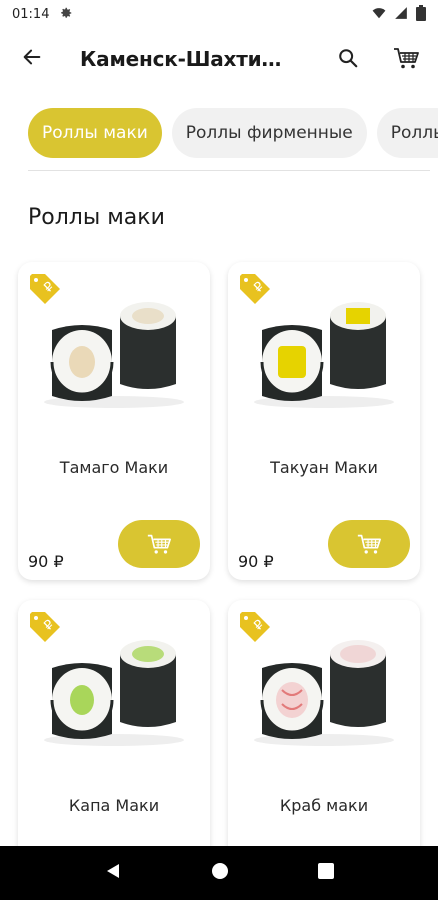 The height and width of the screenshot is (900, 438). I want to click on product-name: Такуан Маки, so click(324, 467).